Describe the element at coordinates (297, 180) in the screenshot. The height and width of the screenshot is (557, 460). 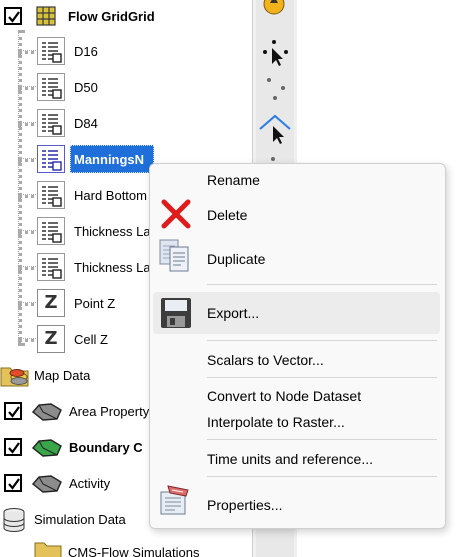
I see `menu-item-rename: Rename` at that location.